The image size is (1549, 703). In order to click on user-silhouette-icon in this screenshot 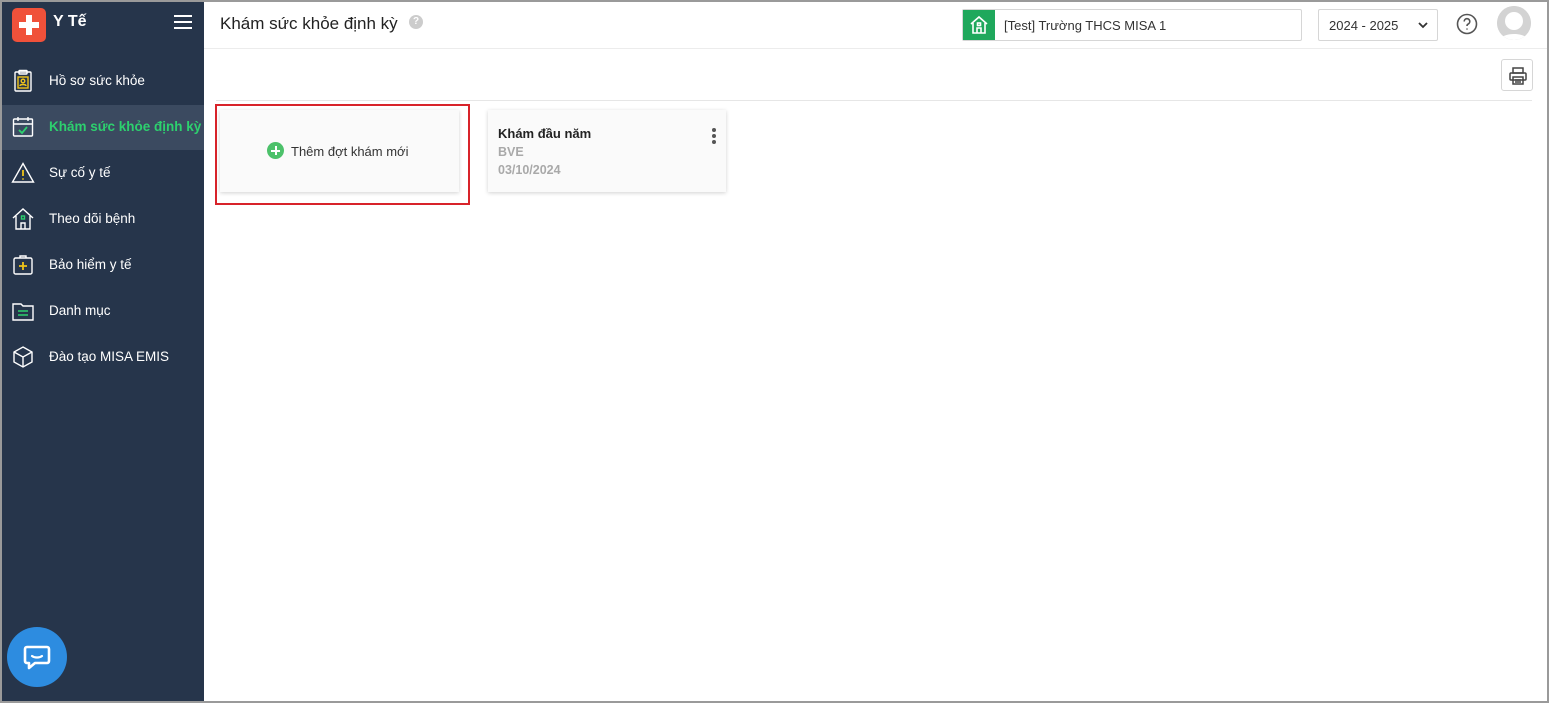, I will do `click(1514, 23)`.